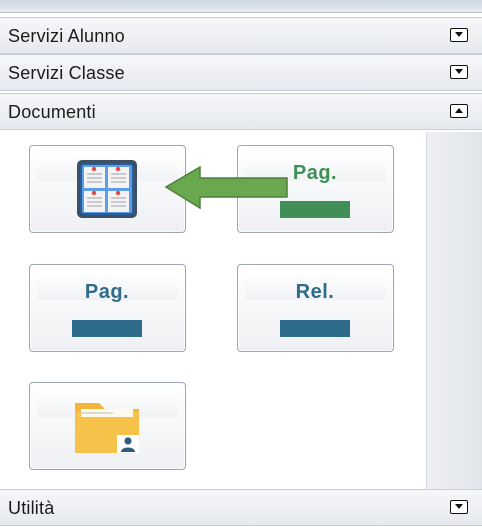  I want to click on accordion-header-servizi-classe: Servizi Classe, so click(241, 72).